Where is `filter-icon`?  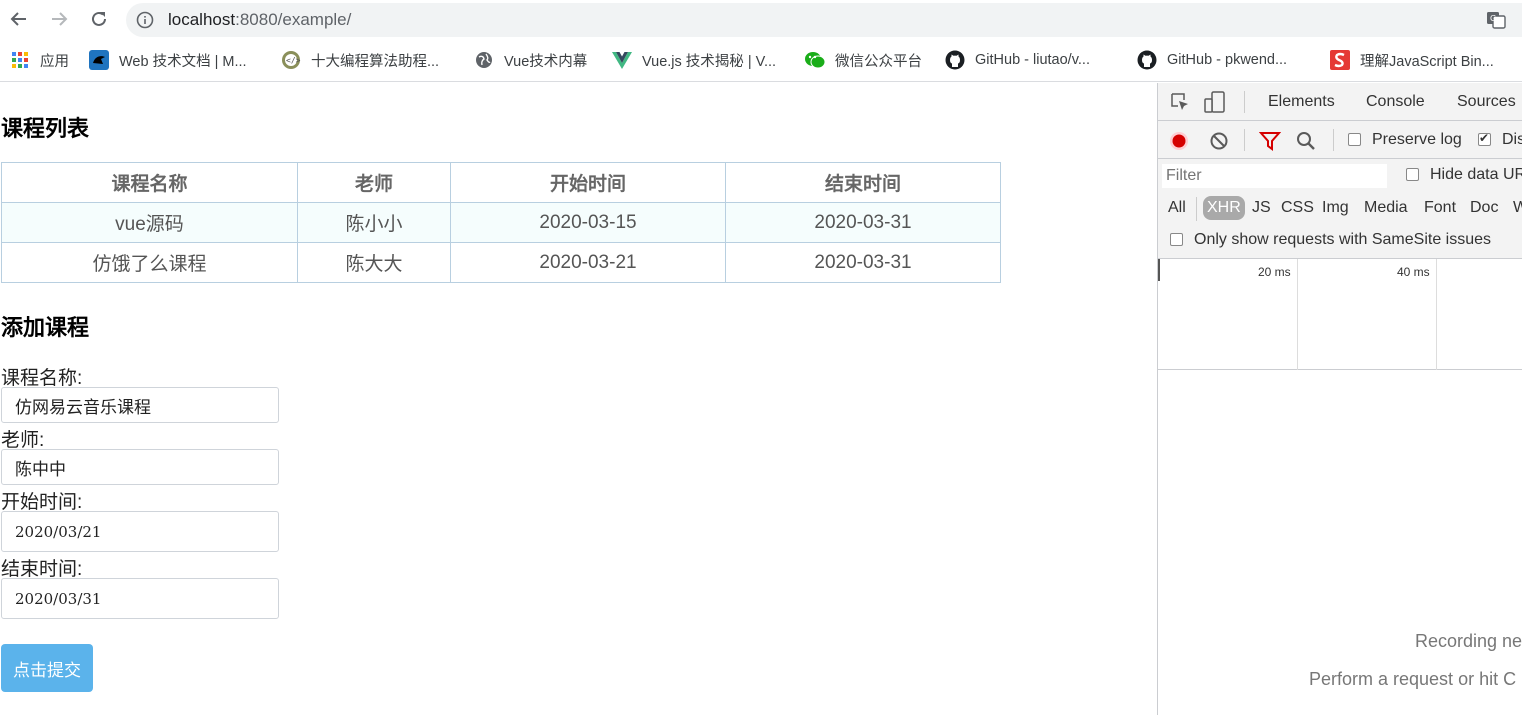 filter-icon is located at coordinates (1270, 141).